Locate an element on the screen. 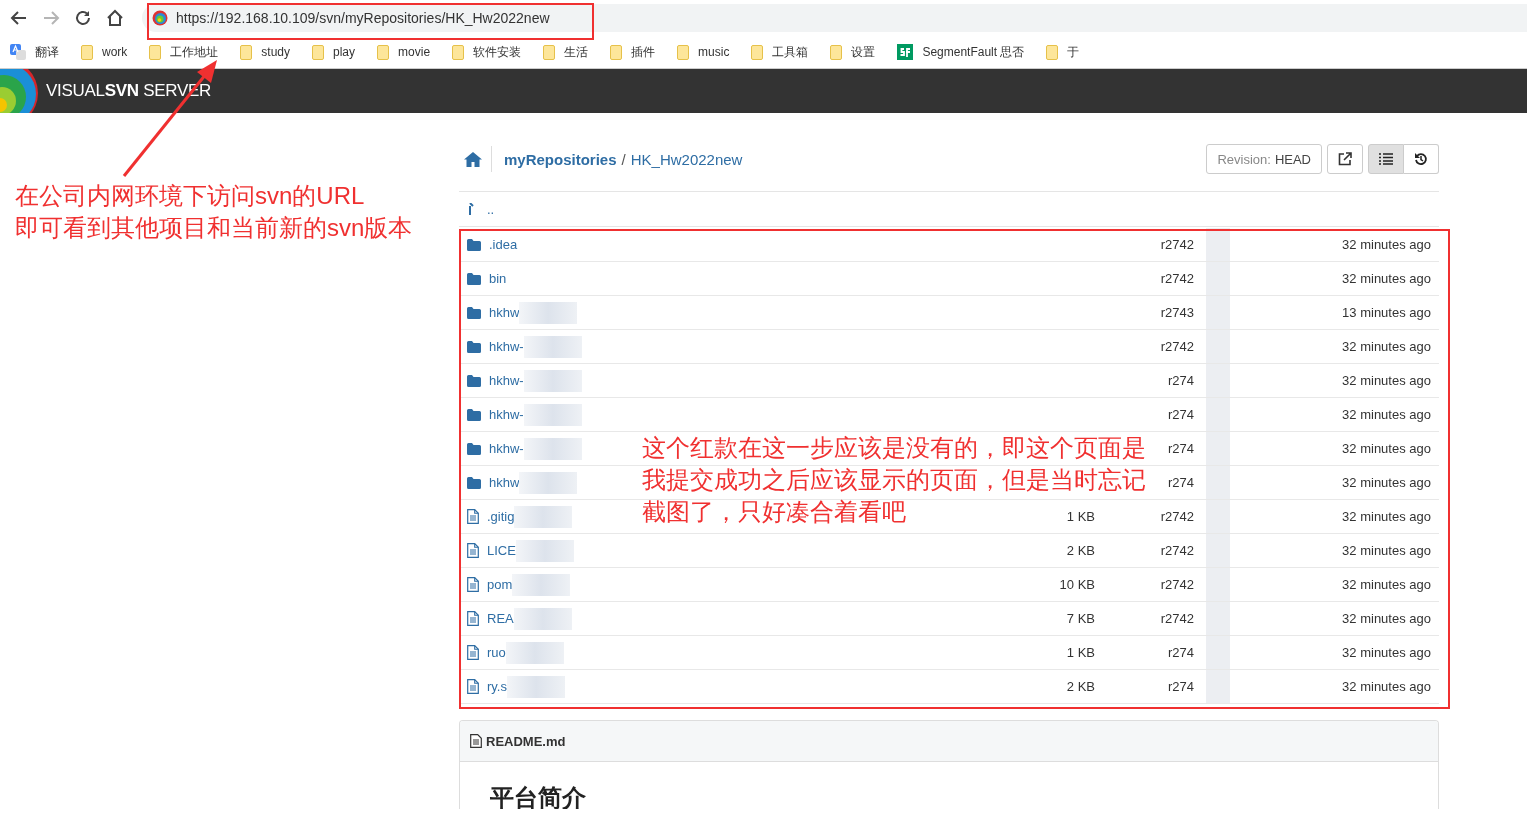 This screenshot has width=1527, height=817. annotation-text: 我提交成功之后应该显示的页面，但是当时忘记 is located at coordinates (894, 480).